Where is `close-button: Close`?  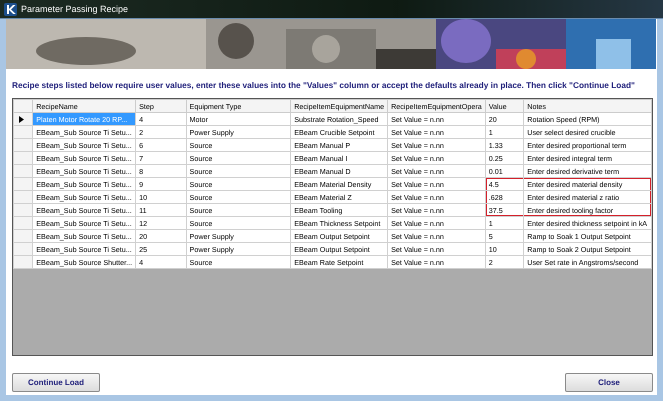
close-button: Close is located at coordinates (609, 382).